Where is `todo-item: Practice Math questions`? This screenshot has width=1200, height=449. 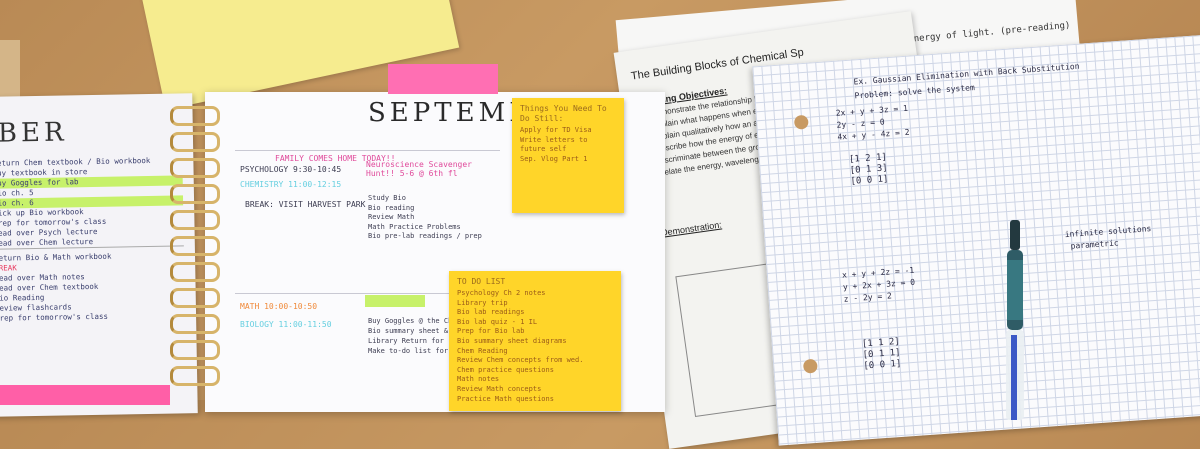
todo-item: Practice Math questions is located at coordinates (505, 398).